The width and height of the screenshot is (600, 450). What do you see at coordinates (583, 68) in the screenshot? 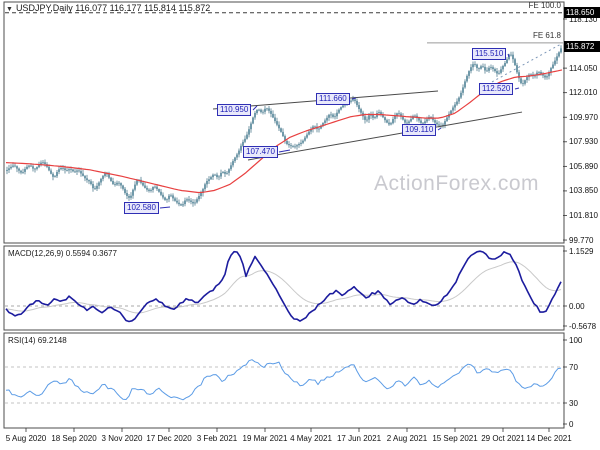
I see `price-axis-label: 114.050` at bounding box center [583, 68].